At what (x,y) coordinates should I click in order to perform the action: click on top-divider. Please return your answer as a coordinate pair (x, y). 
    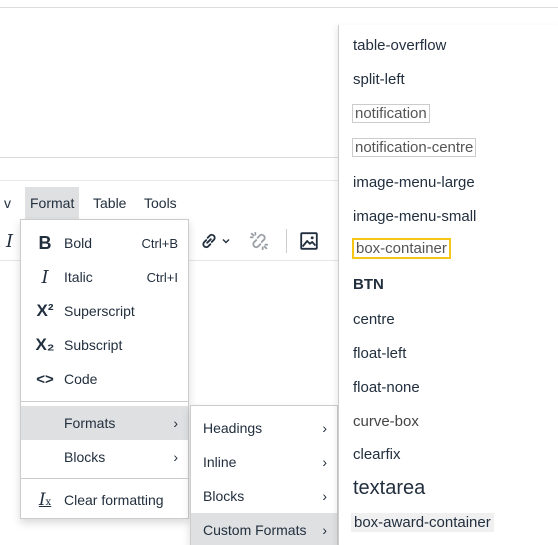
    Looking at the image, I should click on (279, 7).